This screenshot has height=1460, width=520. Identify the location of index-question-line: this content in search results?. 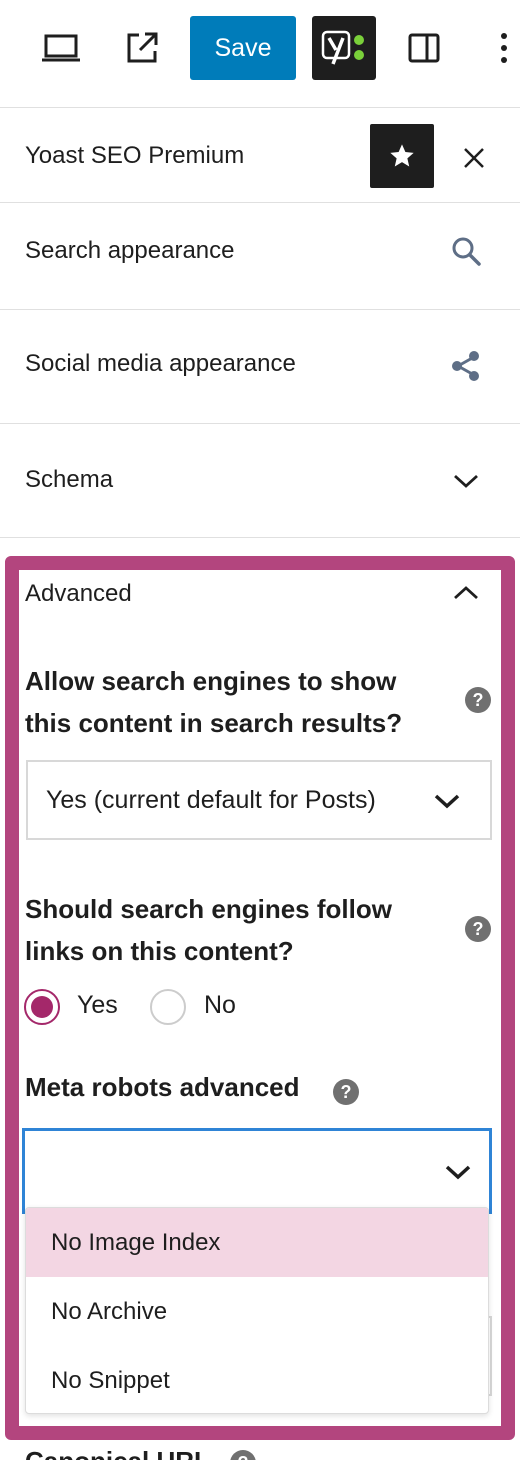
(214, 723).